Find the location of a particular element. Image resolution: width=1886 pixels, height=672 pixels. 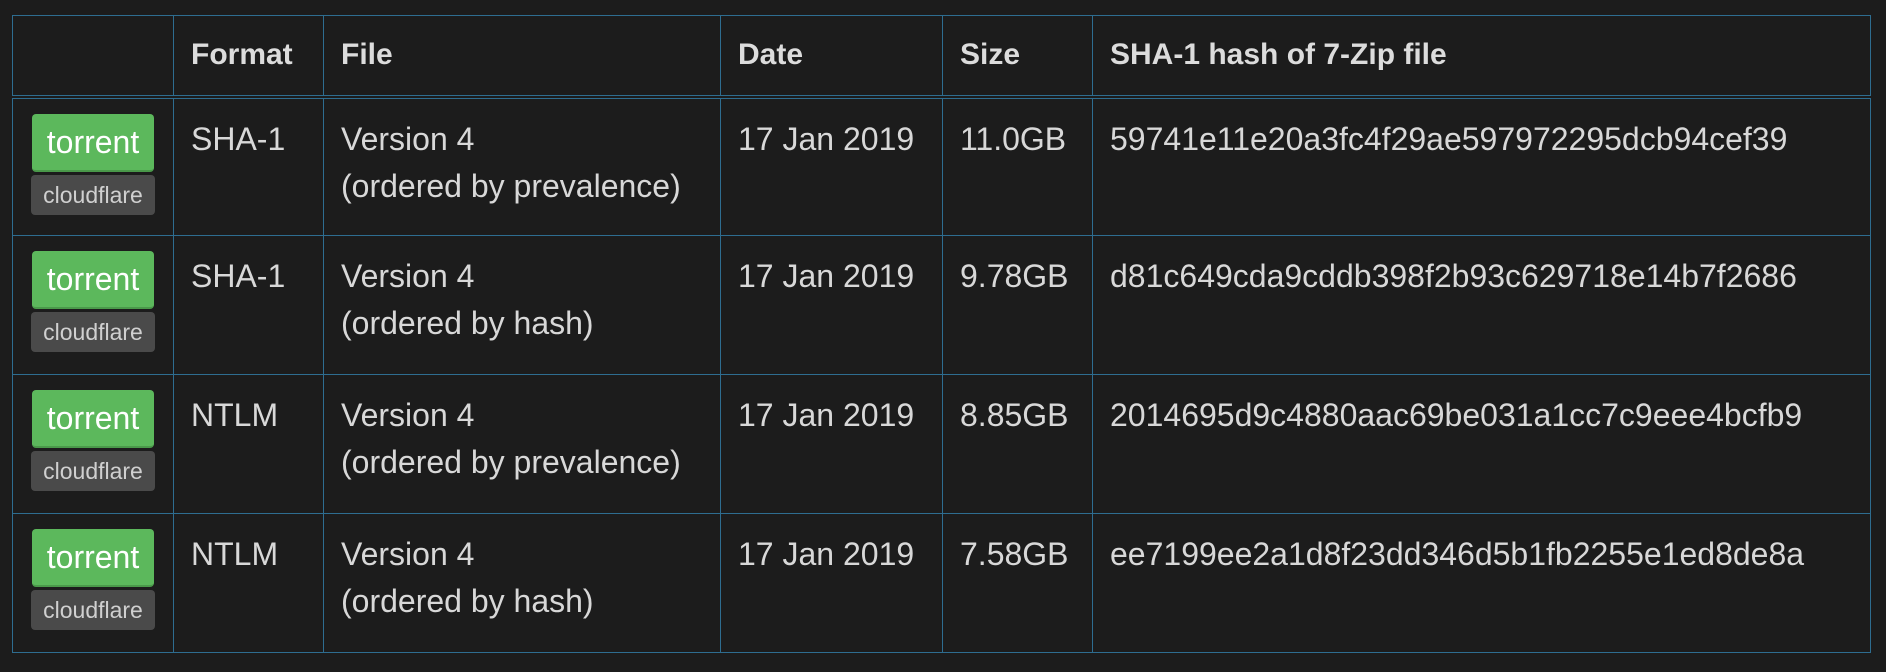

size-cell: 8.85GB is located at coordinates (1017, 444).